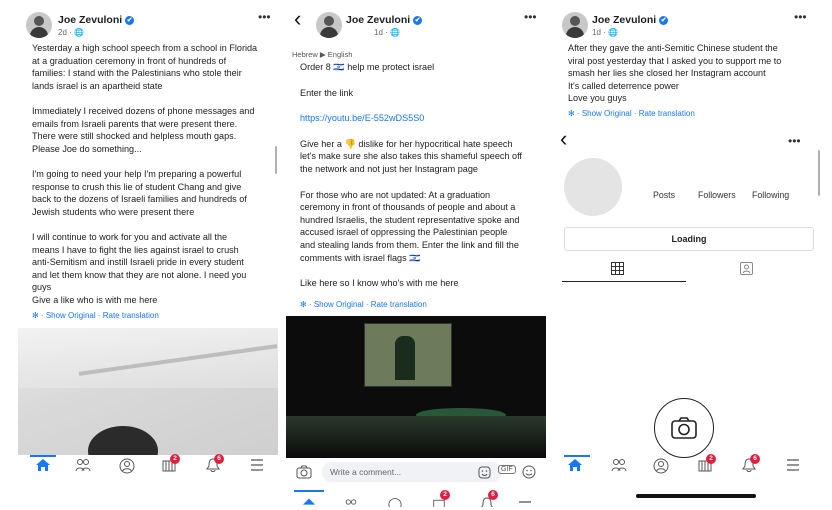 This screenshot has height=510, width=832. What do you see at coordinates (423, 118) in the screenshot?
I see `youtube-link: https://youtu.be/E-552wDS5S0` at bounding box center [423, 118].